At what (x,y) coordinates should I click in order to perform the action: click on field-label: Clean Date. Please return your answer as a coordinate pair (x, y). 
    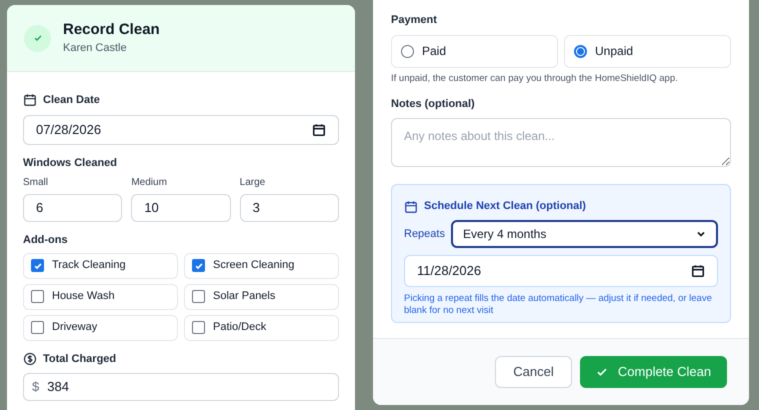
    Looking at the image, I should click on (71, 100).